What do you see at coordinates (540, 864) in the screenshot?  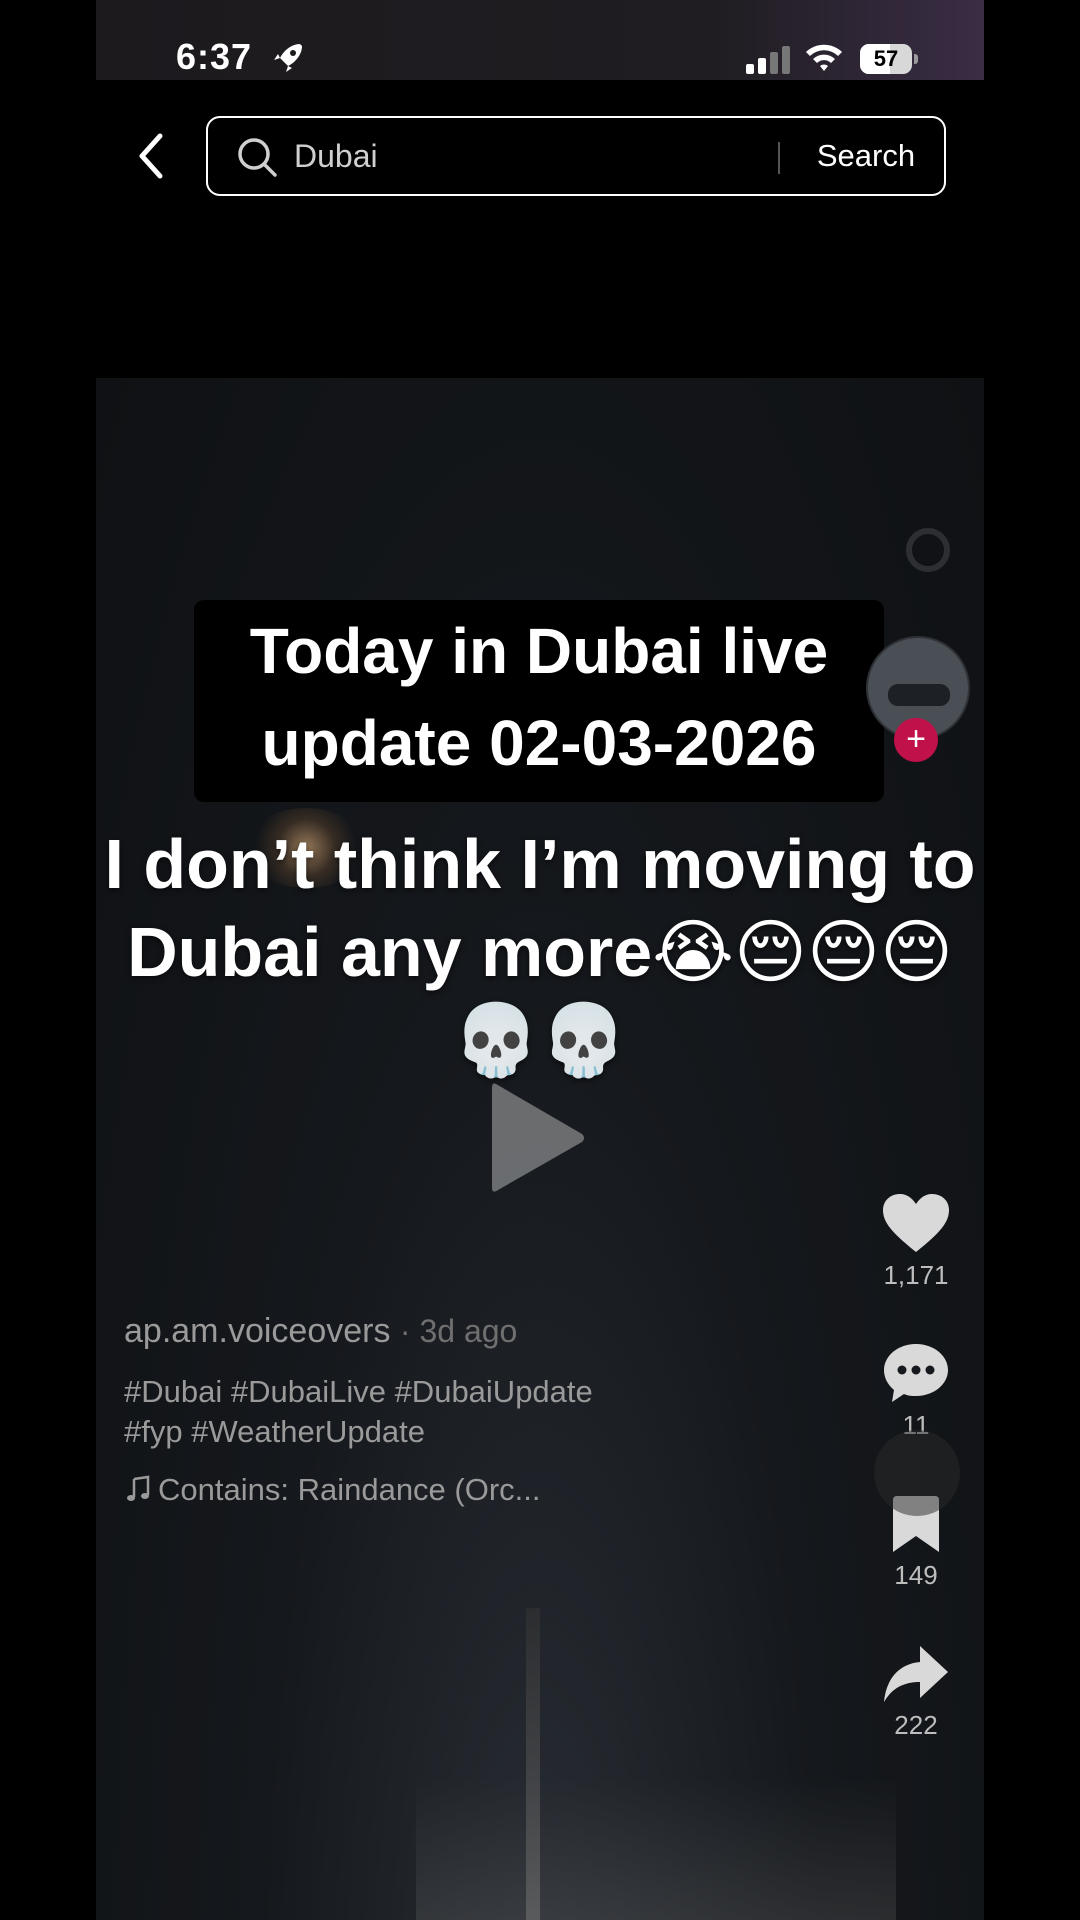 I see `caption-line1: I don’t think I’m moving to` at bounding box center [540, 864].